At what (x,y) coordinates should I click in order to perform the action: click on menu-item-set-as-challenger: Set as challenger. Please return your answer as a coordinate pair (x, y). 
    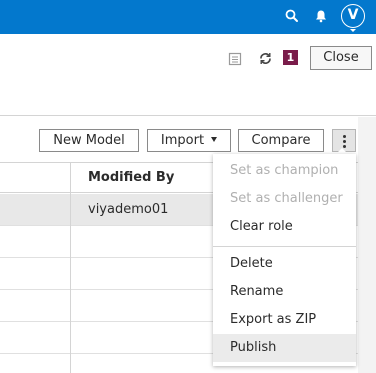
    Looking at the image, I should click on (284, 199).